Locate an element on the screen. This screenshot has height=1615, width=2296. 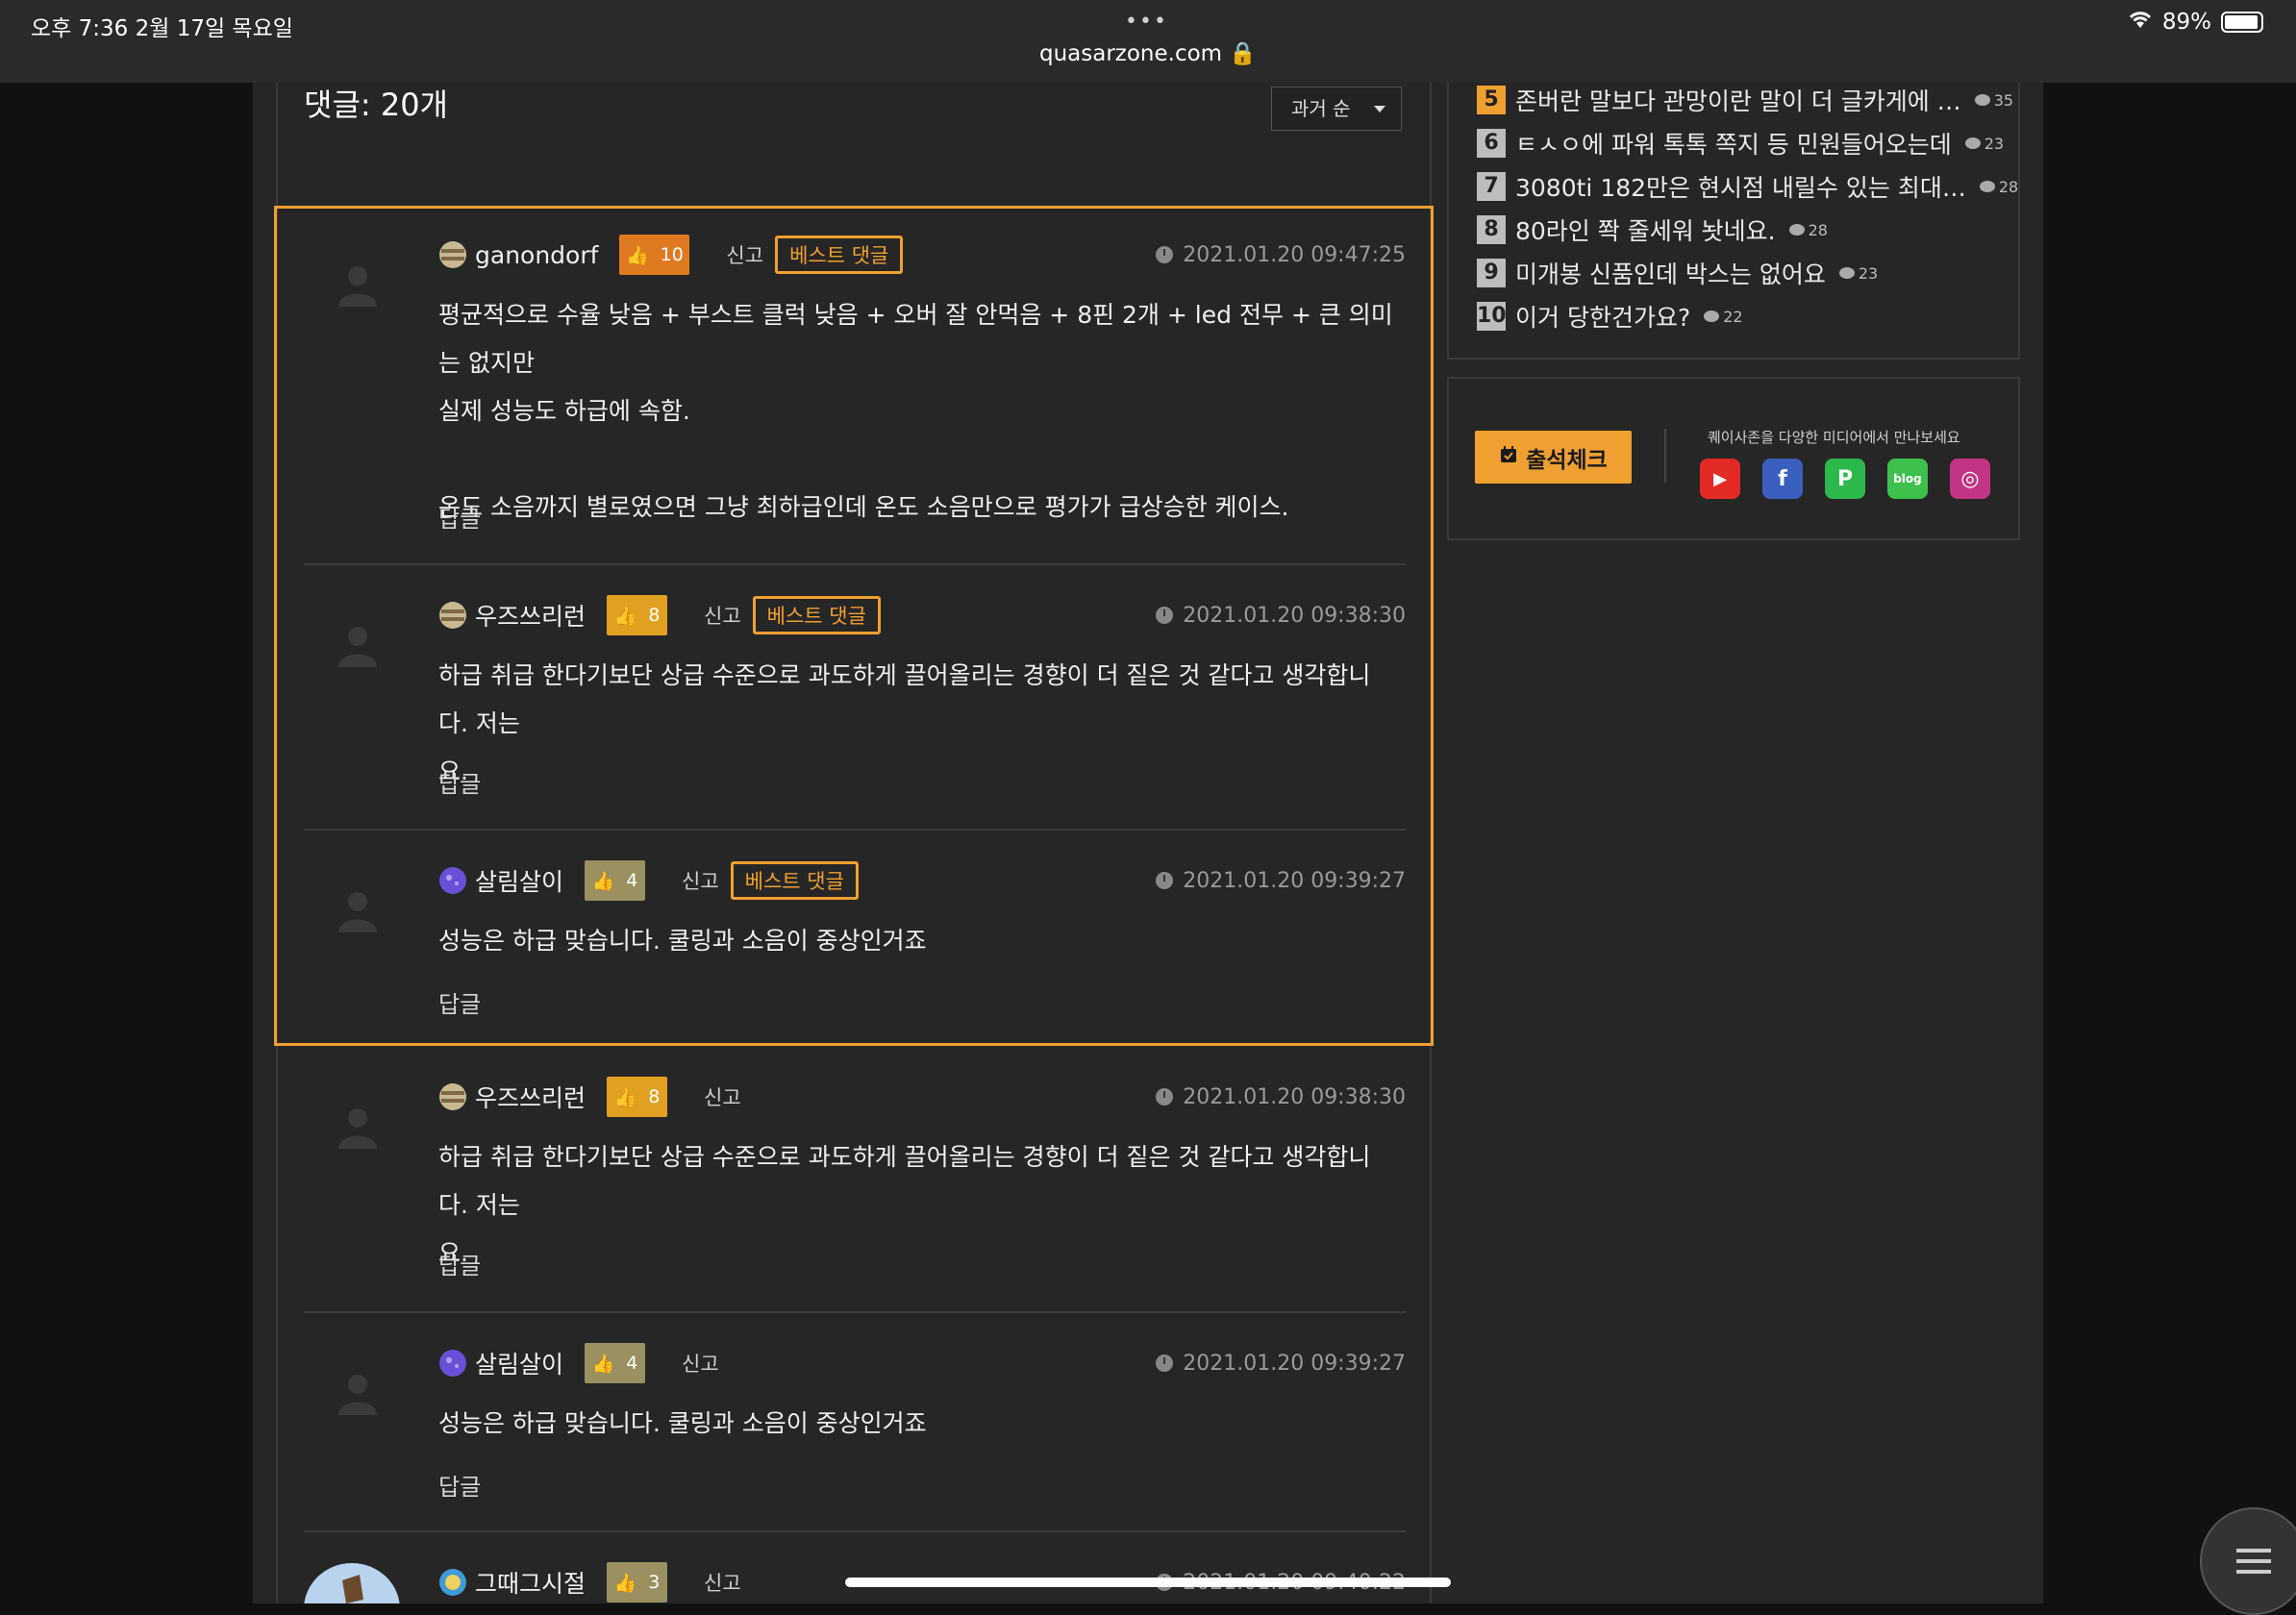
rank-number: 9 is located at coordinates (1491, 273).